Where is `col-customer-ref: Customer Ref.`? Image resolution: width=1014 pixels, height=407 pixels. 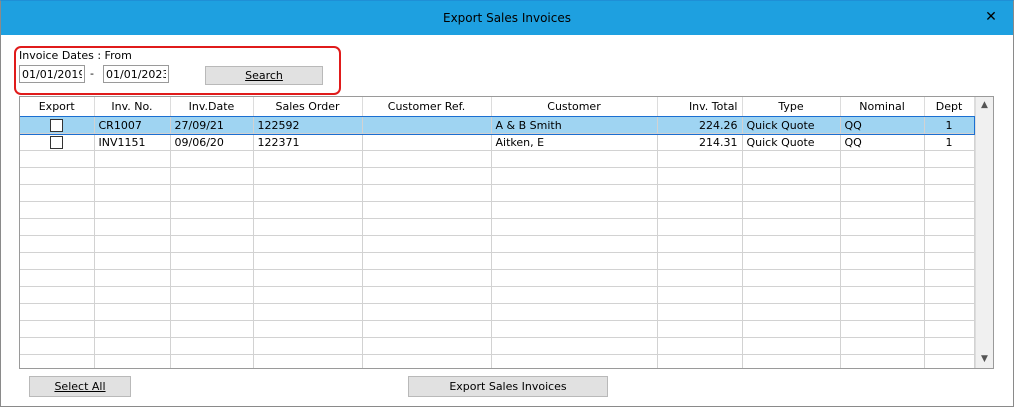
col-customer-ref: Customer Ref. is located at coordinates (427, 107).